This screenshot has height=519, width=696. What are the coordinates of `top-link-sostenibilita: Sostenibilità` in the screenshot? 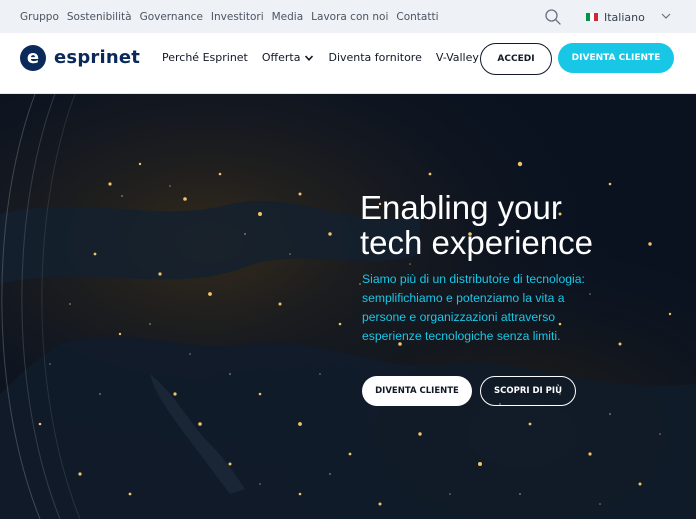 It's located at (99, 17).